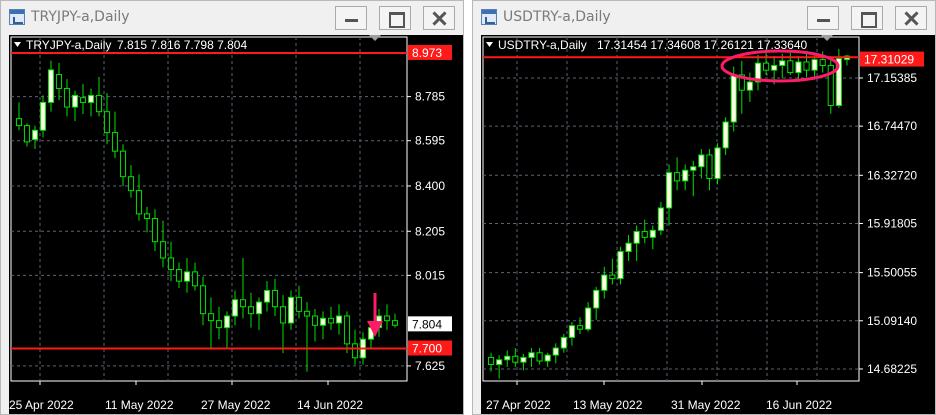 The image size is (936, 415). Describe the element at coordinates (892, 369) in the screenshot. I see `y-tick-label: 14.68225` at that location.